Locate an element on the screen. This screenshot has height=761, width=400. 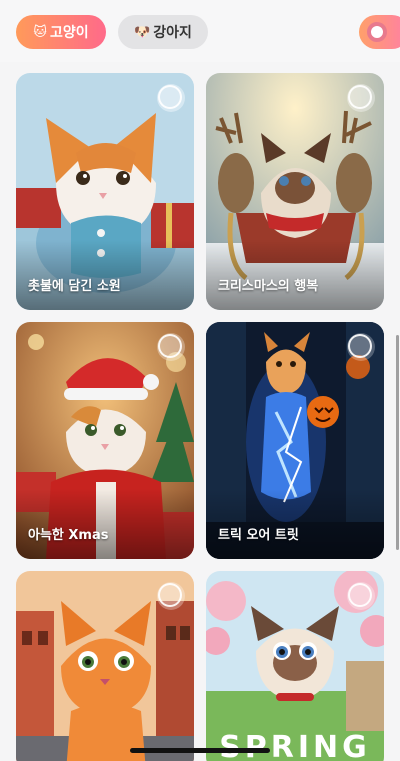
template-card: 촛불에 담긴 소원 is located at coordinates (105, 191).